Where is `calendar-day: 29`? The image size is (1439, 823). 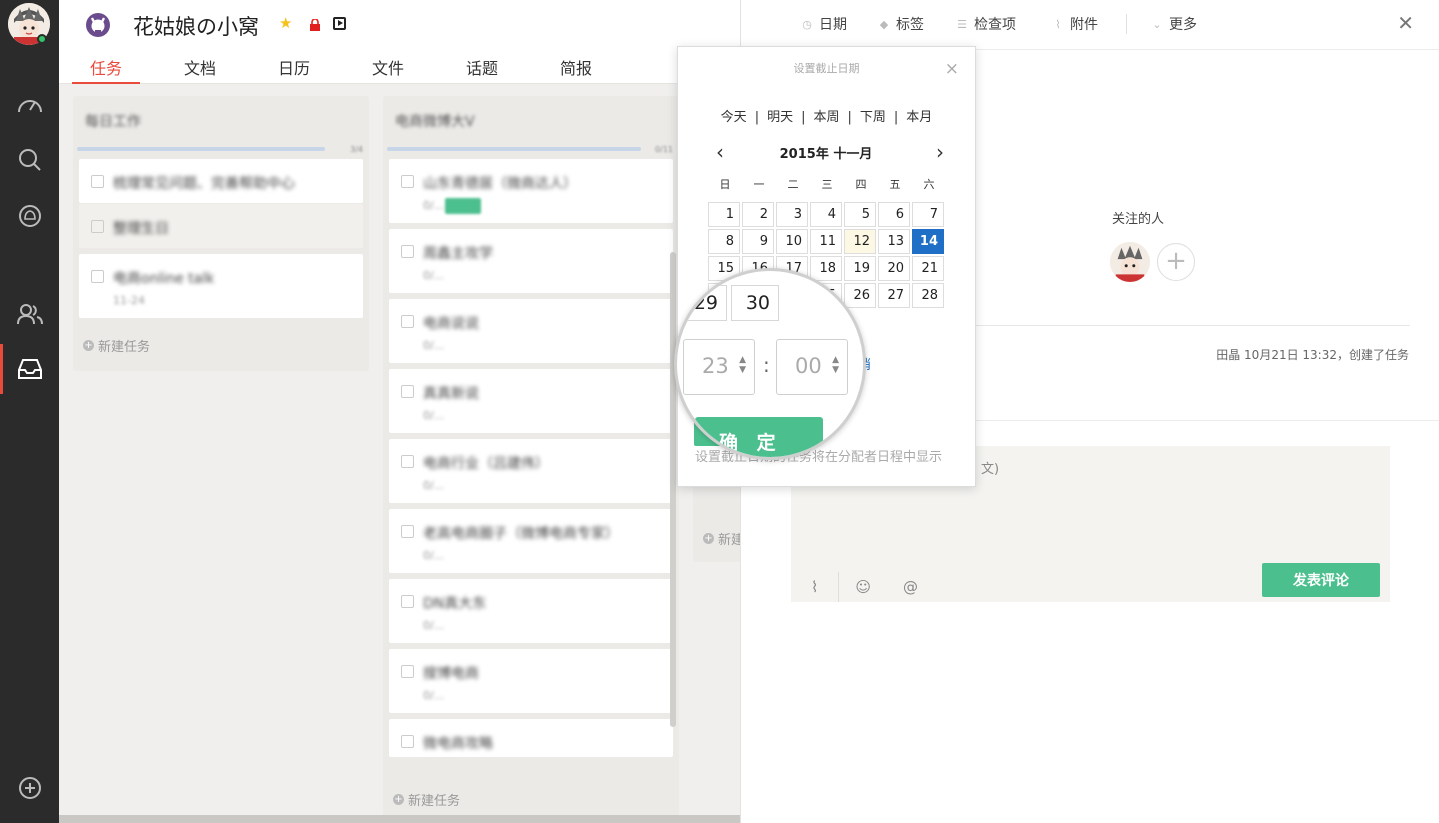 calendar-day: 29 is located at coordinates (702, 303).